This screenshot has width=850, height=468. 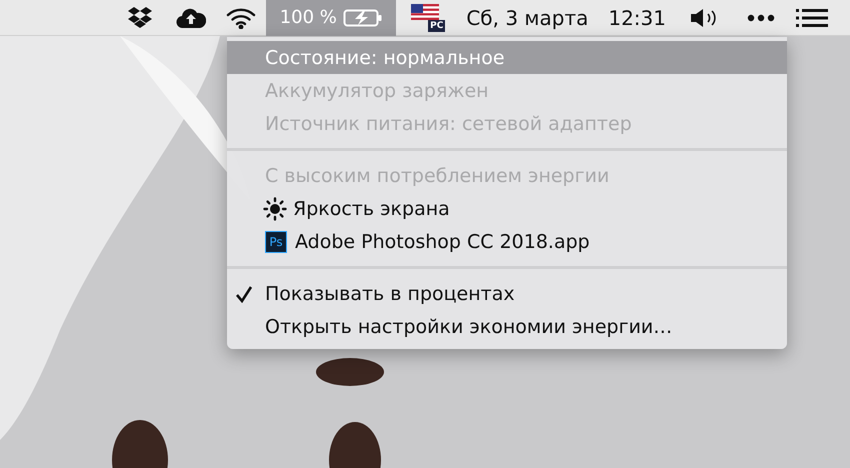 What do you see at coordinates (507, 293) in the screenshot?
I see `menu-item: Показывать в процентах` at bounding box center [507, 293].